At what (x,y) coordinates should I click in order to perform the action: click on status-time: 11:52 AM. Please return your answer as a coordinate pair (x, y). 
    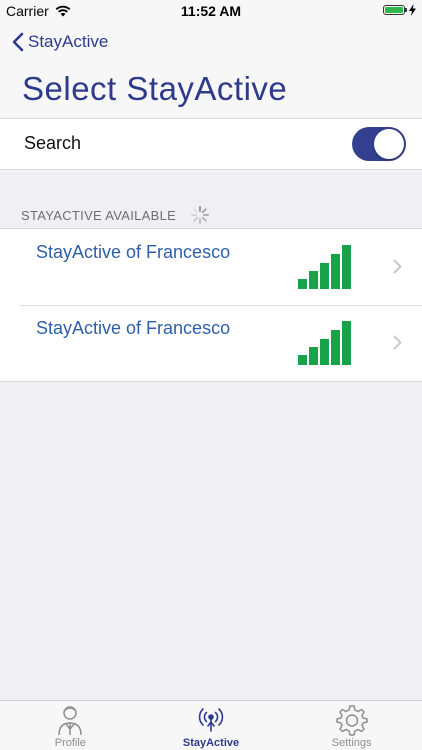
    Looking at the image, I should click on (211, 11).